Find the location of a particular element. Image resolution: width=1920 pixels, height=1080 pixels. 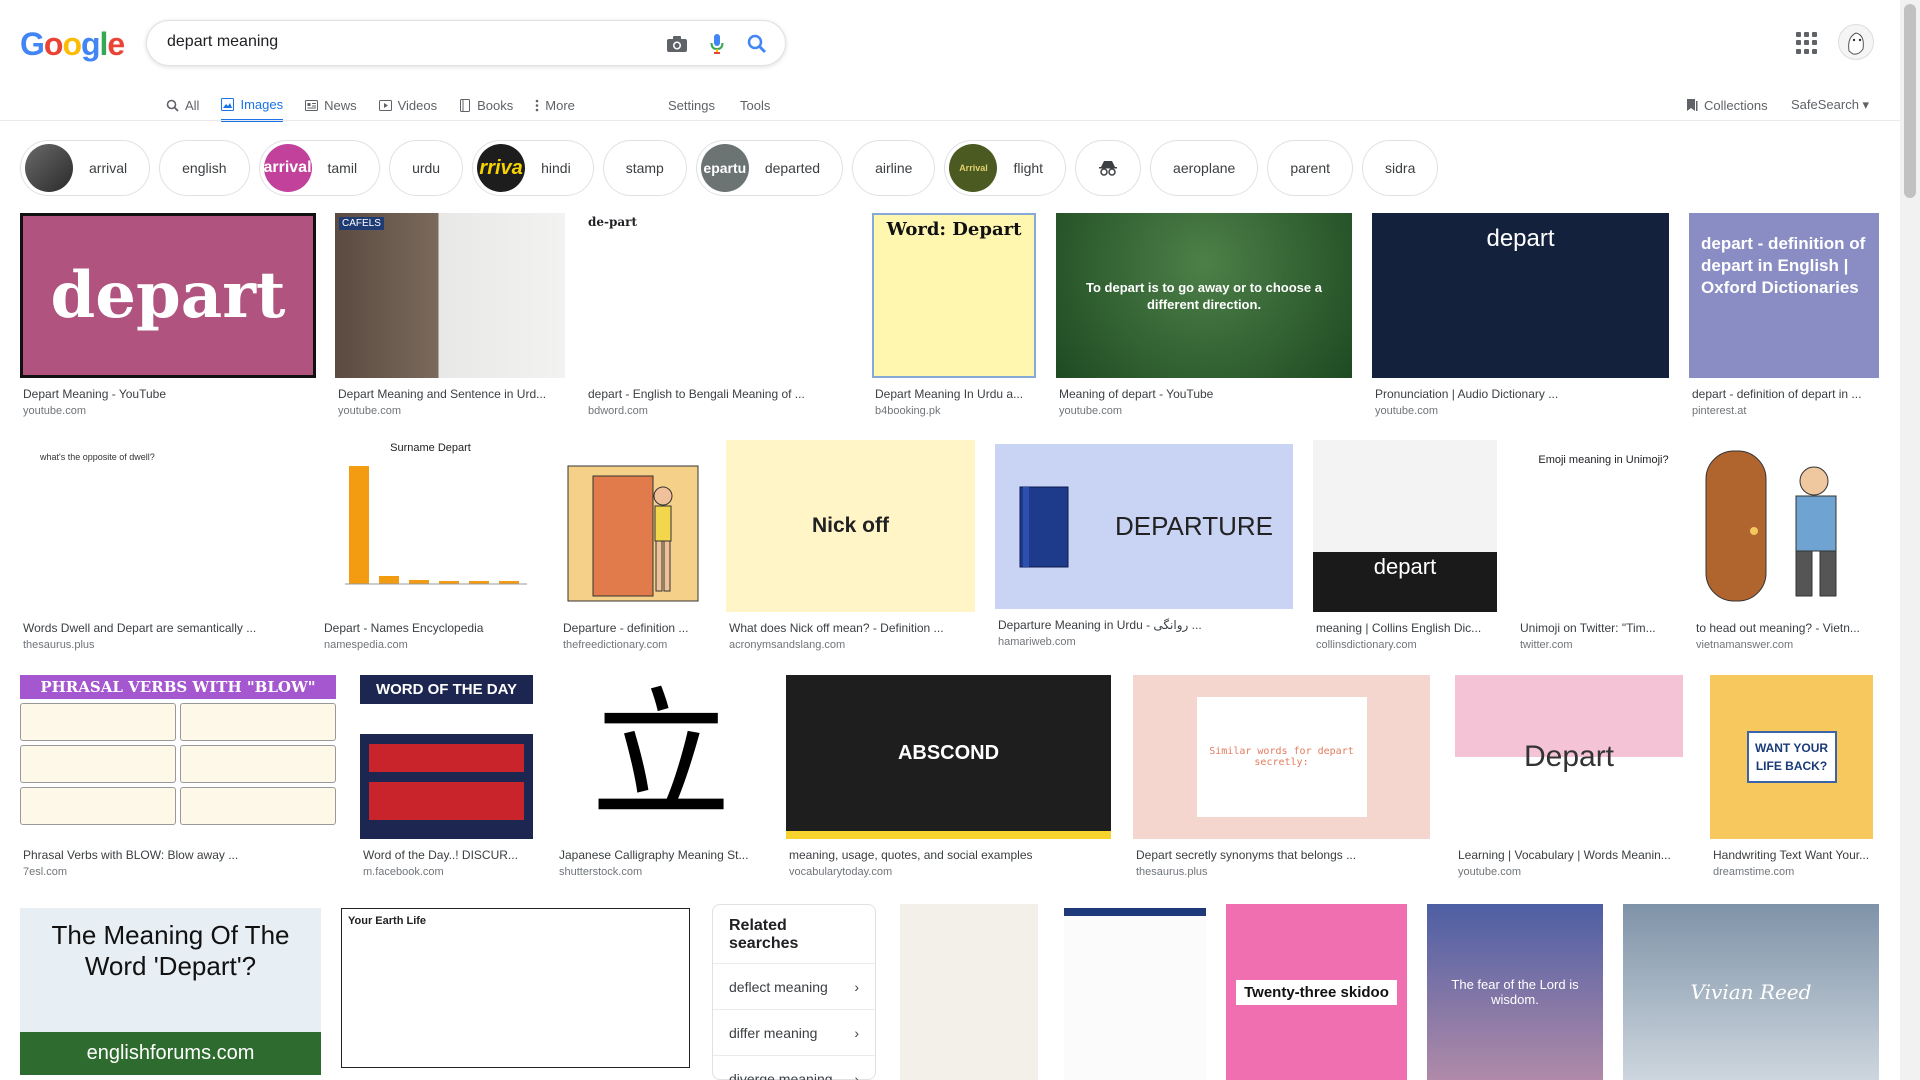

google-logo: Google is located at coordinates (72, 44).